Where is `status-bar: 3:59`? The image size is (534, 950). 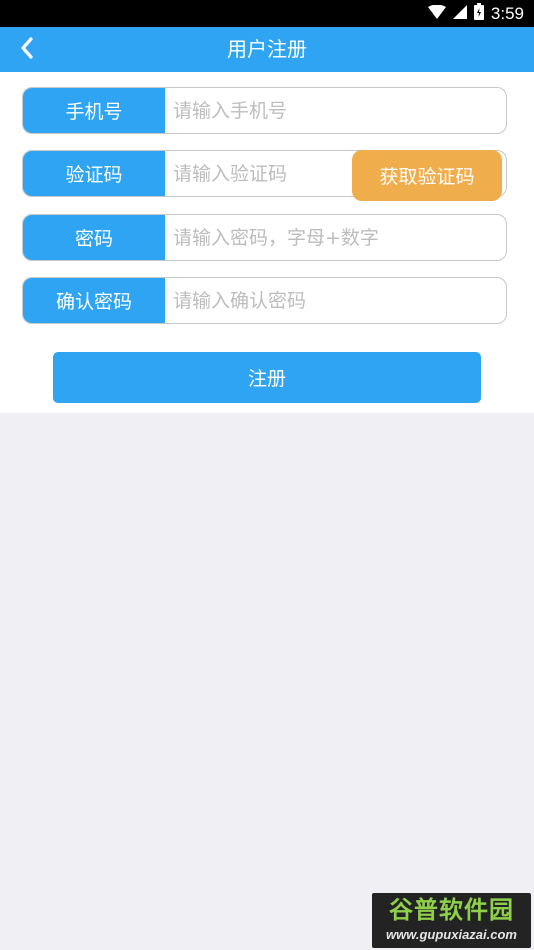 status-bar: 3:59 is located at coordinates (267, 13).